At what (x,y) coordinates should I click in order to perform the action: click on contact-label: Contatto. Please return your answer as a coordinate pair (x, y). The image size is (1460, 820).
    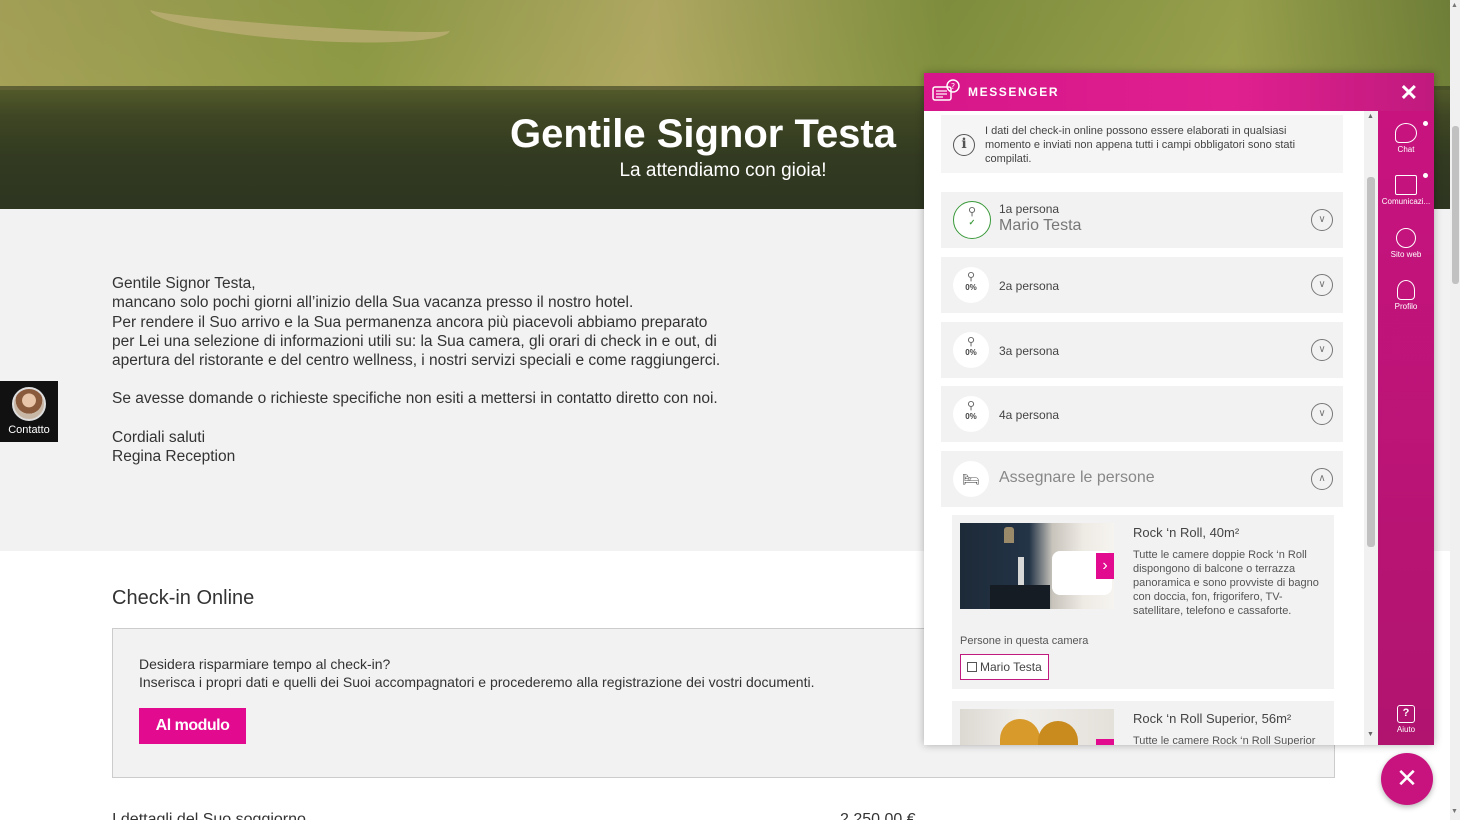
    Looking at the image, I should click on (29, 430).